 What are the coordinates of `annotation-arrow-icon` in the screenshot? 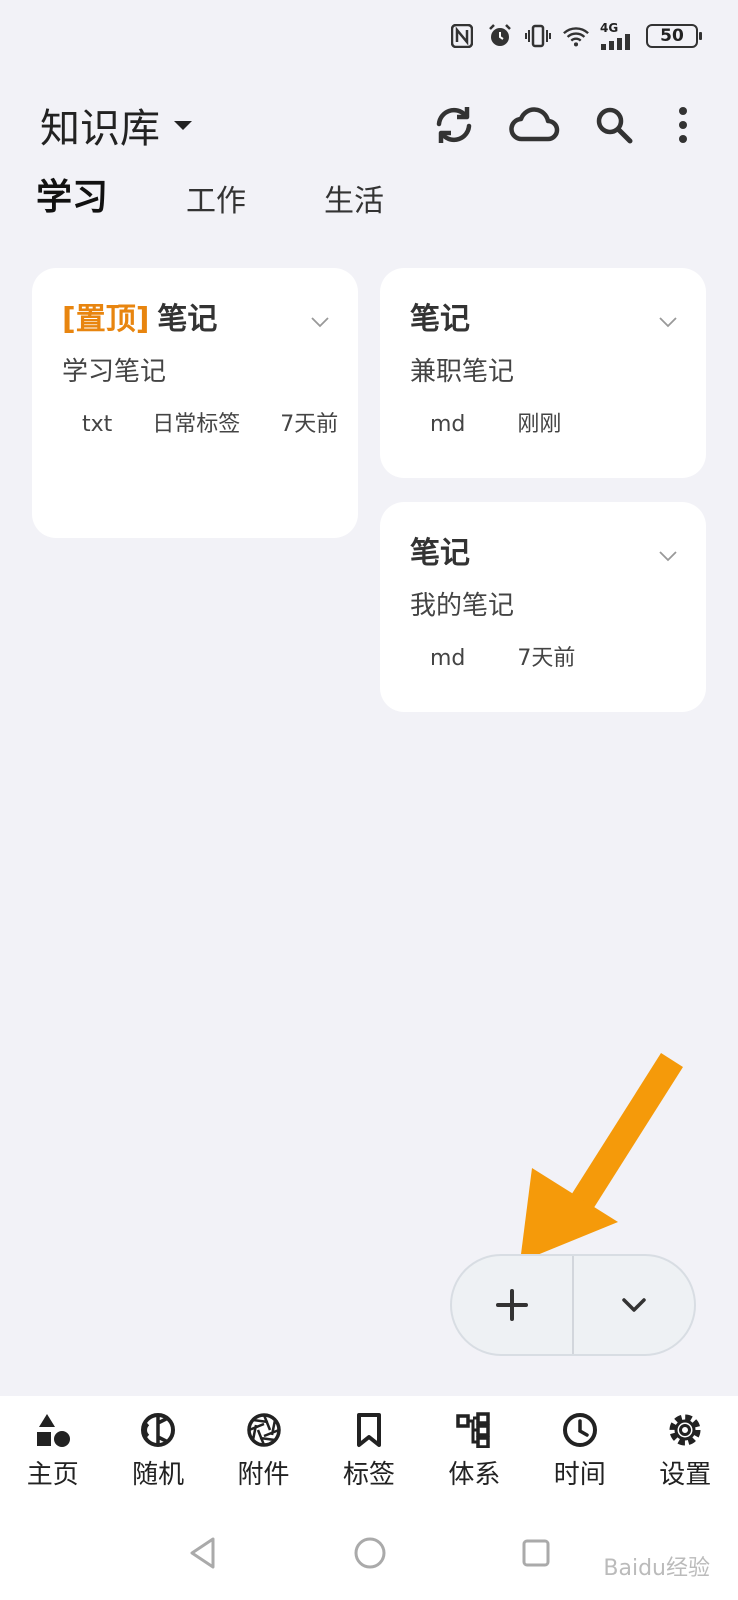 It's located at (601, 1157).